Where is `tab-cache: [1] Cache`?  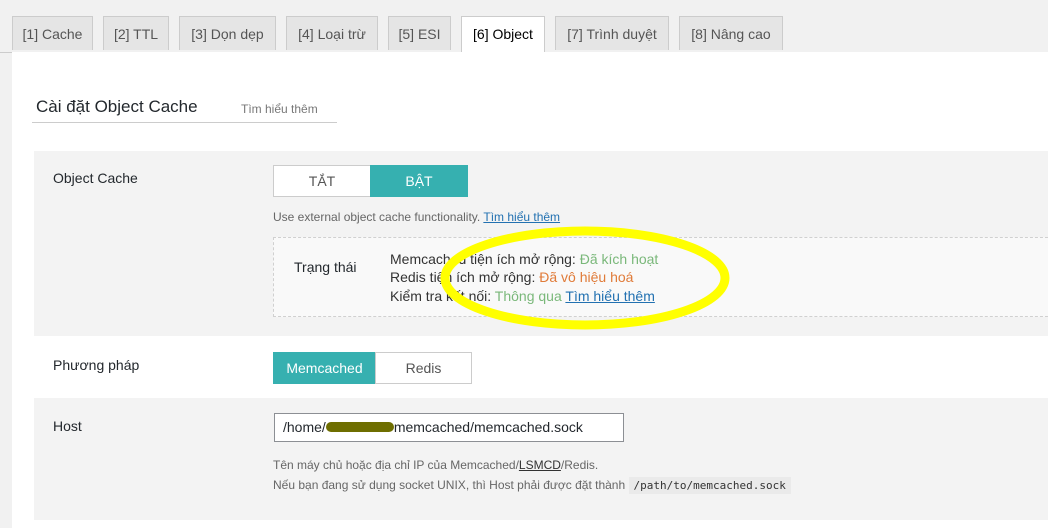 tab-cache: [1] Cache is located at coordinates (52, 33).